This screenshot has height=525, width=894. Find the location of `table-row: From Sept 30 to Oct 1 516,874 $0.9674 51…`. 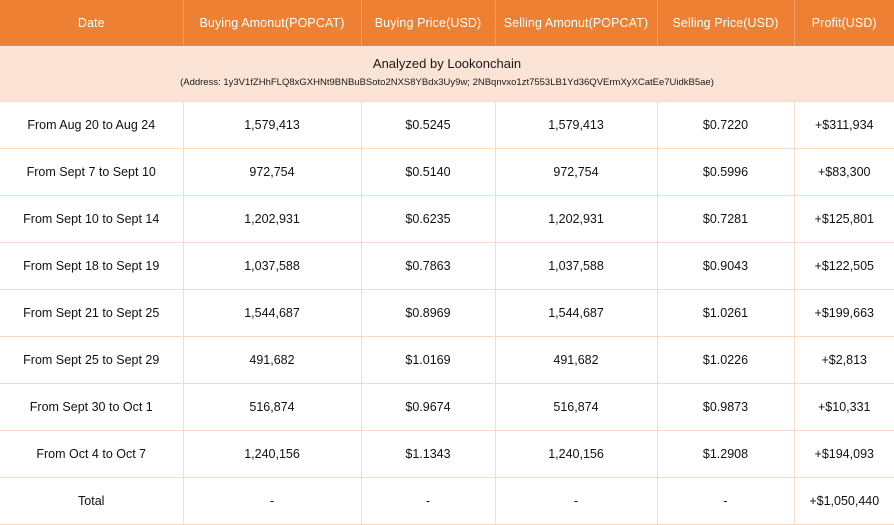

table-row: From Sept 30 to Oct 1 516,874 $0.9674 51… is located at coordinates (447, 407).